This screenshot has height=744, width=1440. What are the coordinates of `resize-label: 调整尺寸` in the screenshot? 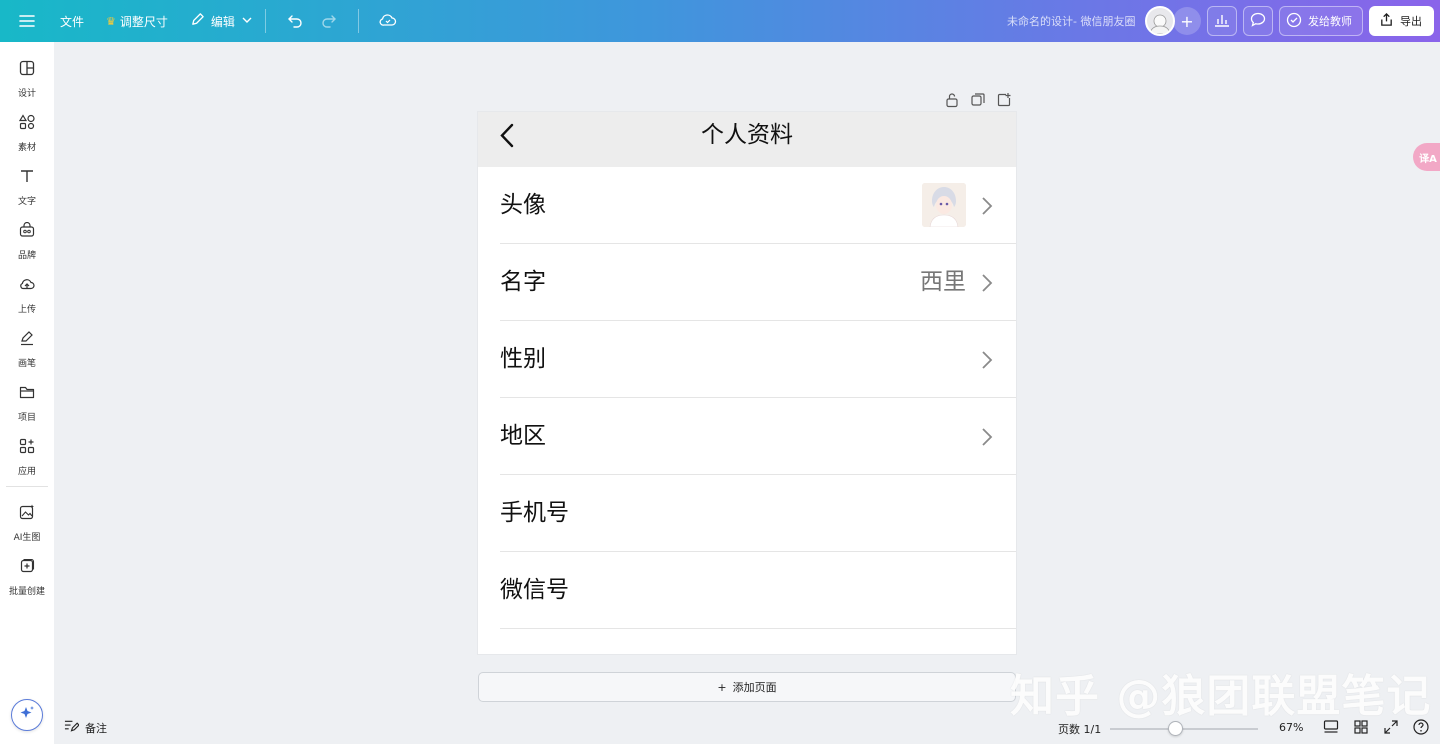 It's located at (143, 21).